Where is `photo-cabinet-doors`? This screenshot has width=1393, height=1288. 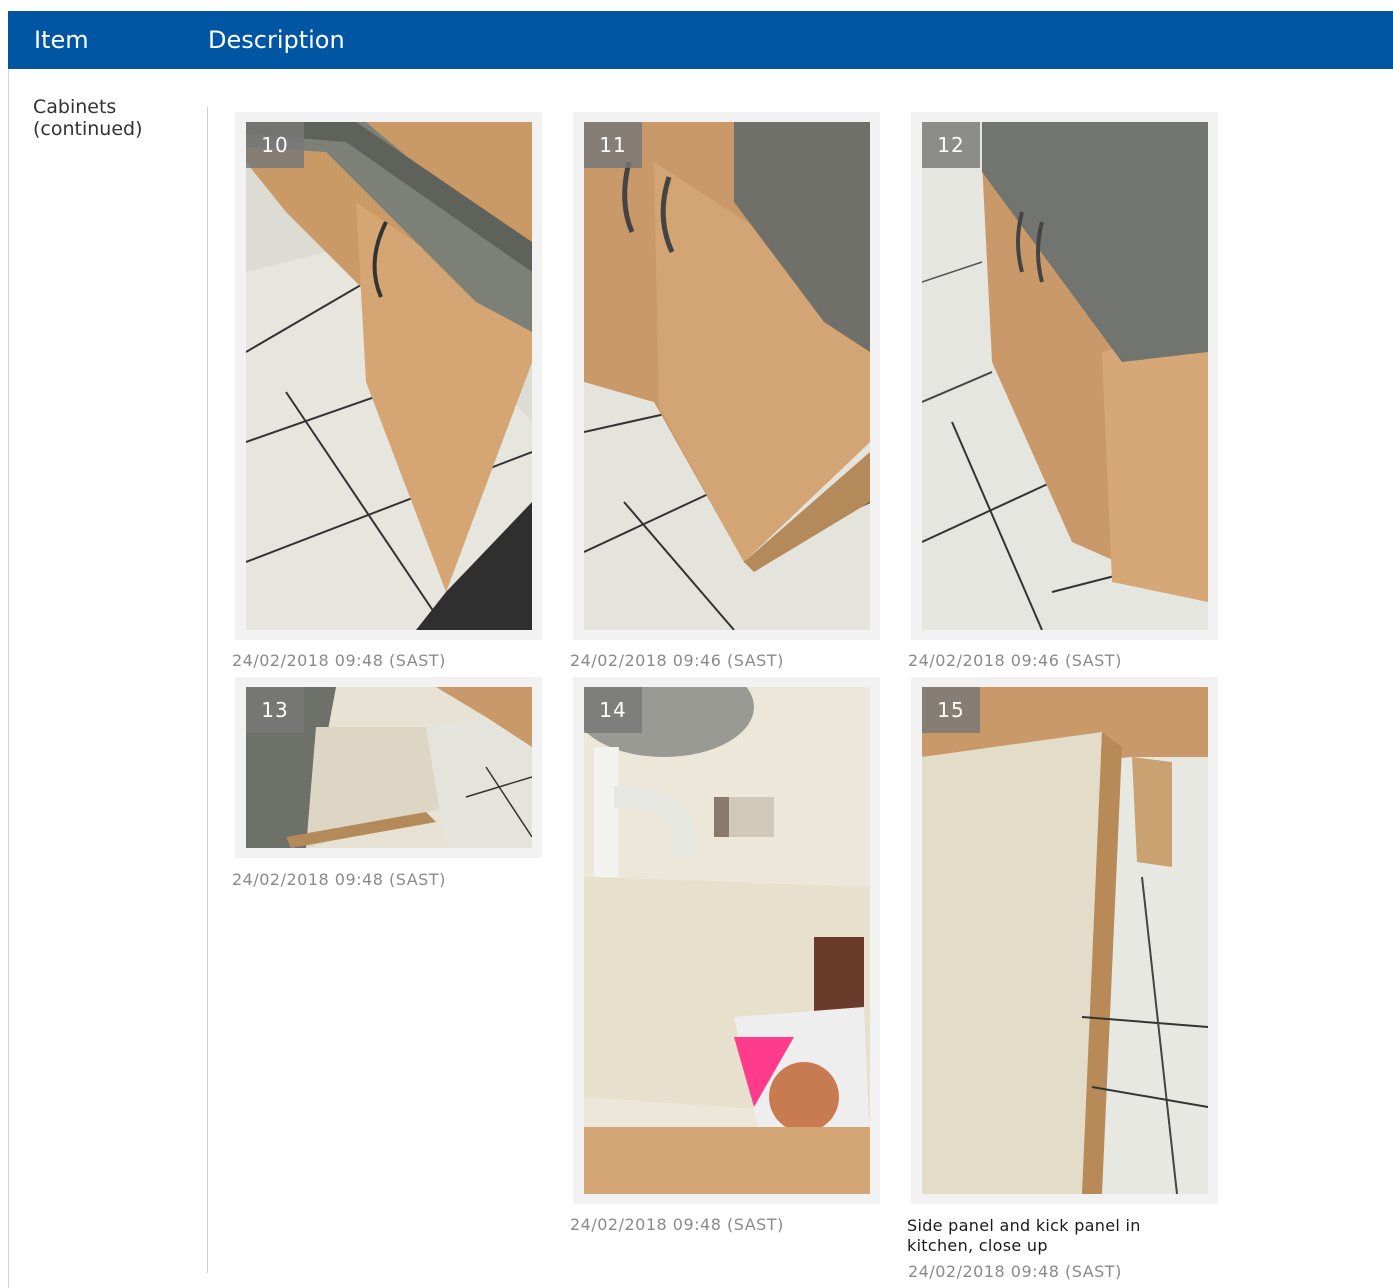 photo-cabinet-doors is located at coordinates (727, 376).